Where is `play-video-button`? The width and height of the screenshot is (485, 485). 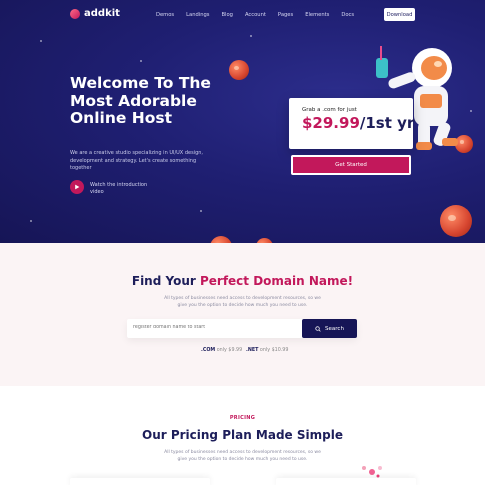
play-video-button is located at coordinates (77, 187).